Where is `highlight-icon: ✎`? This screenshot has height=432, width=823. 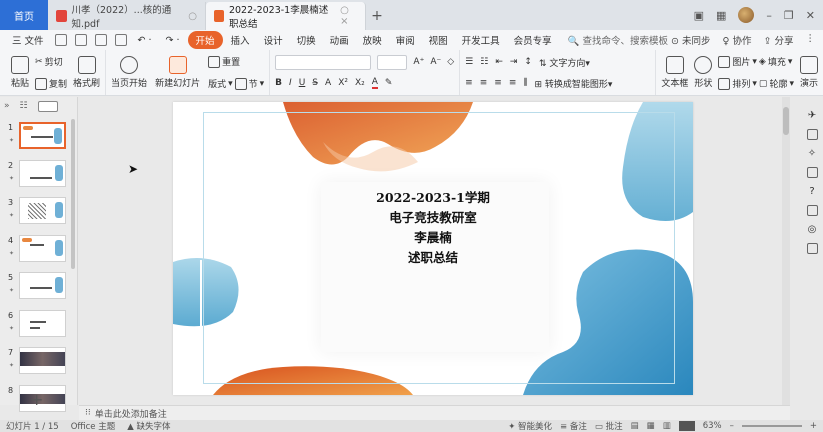 highlight-icon: ✎ is located at coordinates (389, 83).